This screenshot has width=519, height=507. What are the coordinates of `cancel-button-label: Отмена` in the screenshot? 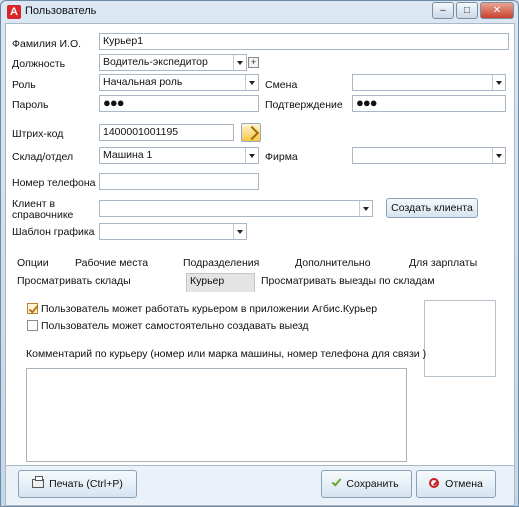 It's located at (464, 484).